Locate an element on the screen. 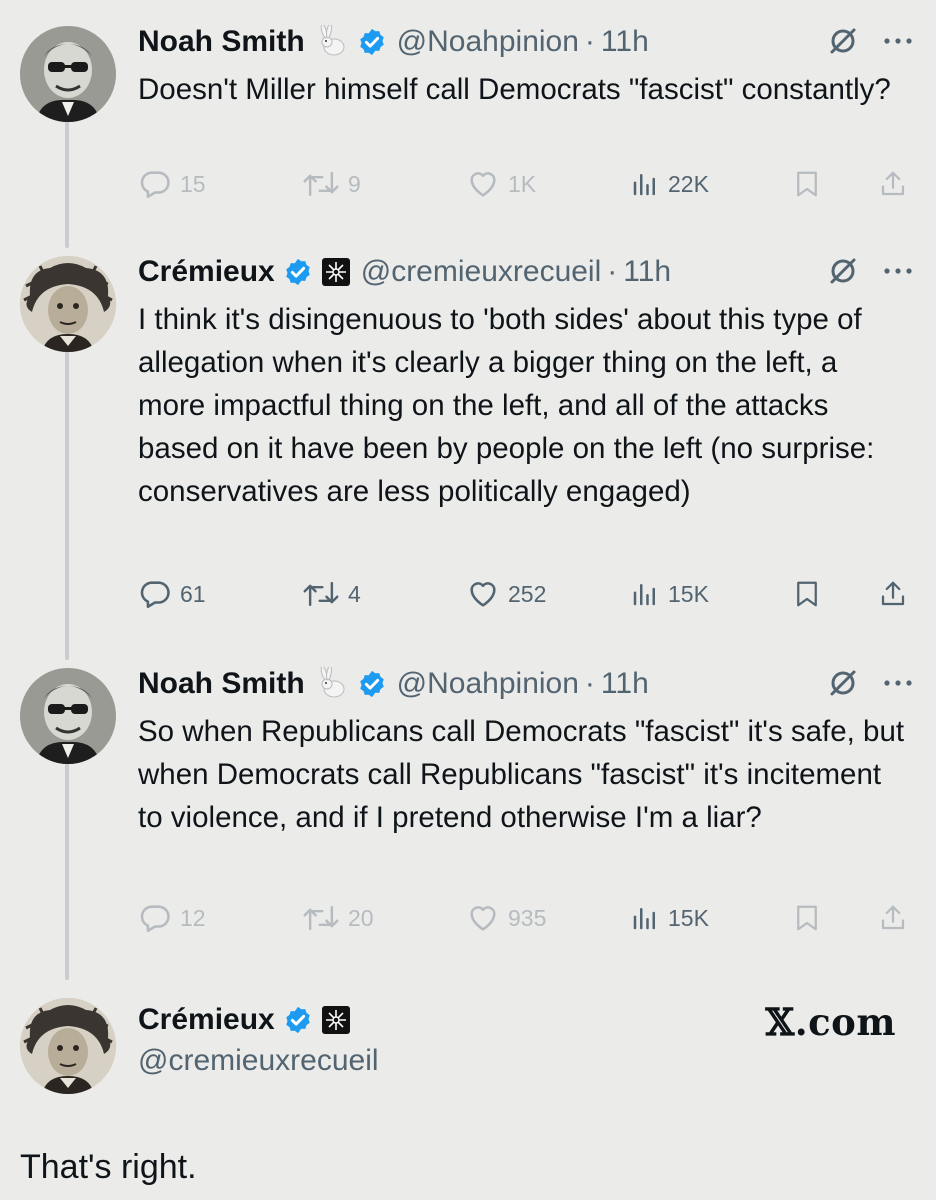 The height and width of the screenshot is (1200, 936). like-button: 935 is located at coordinates (506, 918).